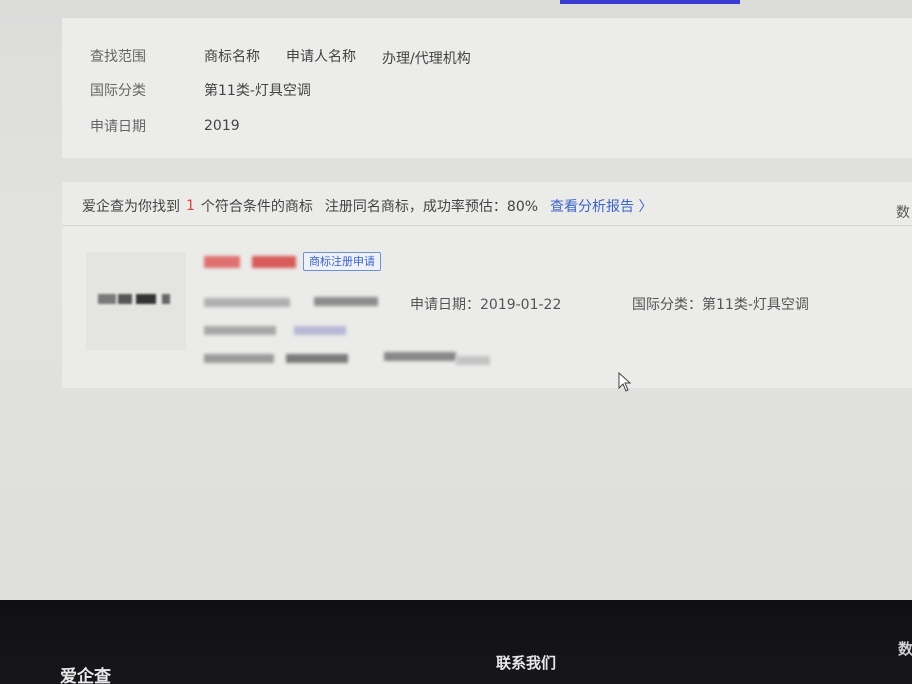 This screenshot has width=912, height=684. Describe the element at coordinates (118, 57) in the screenshot. I see `scope-label: 查找范围` at that location.